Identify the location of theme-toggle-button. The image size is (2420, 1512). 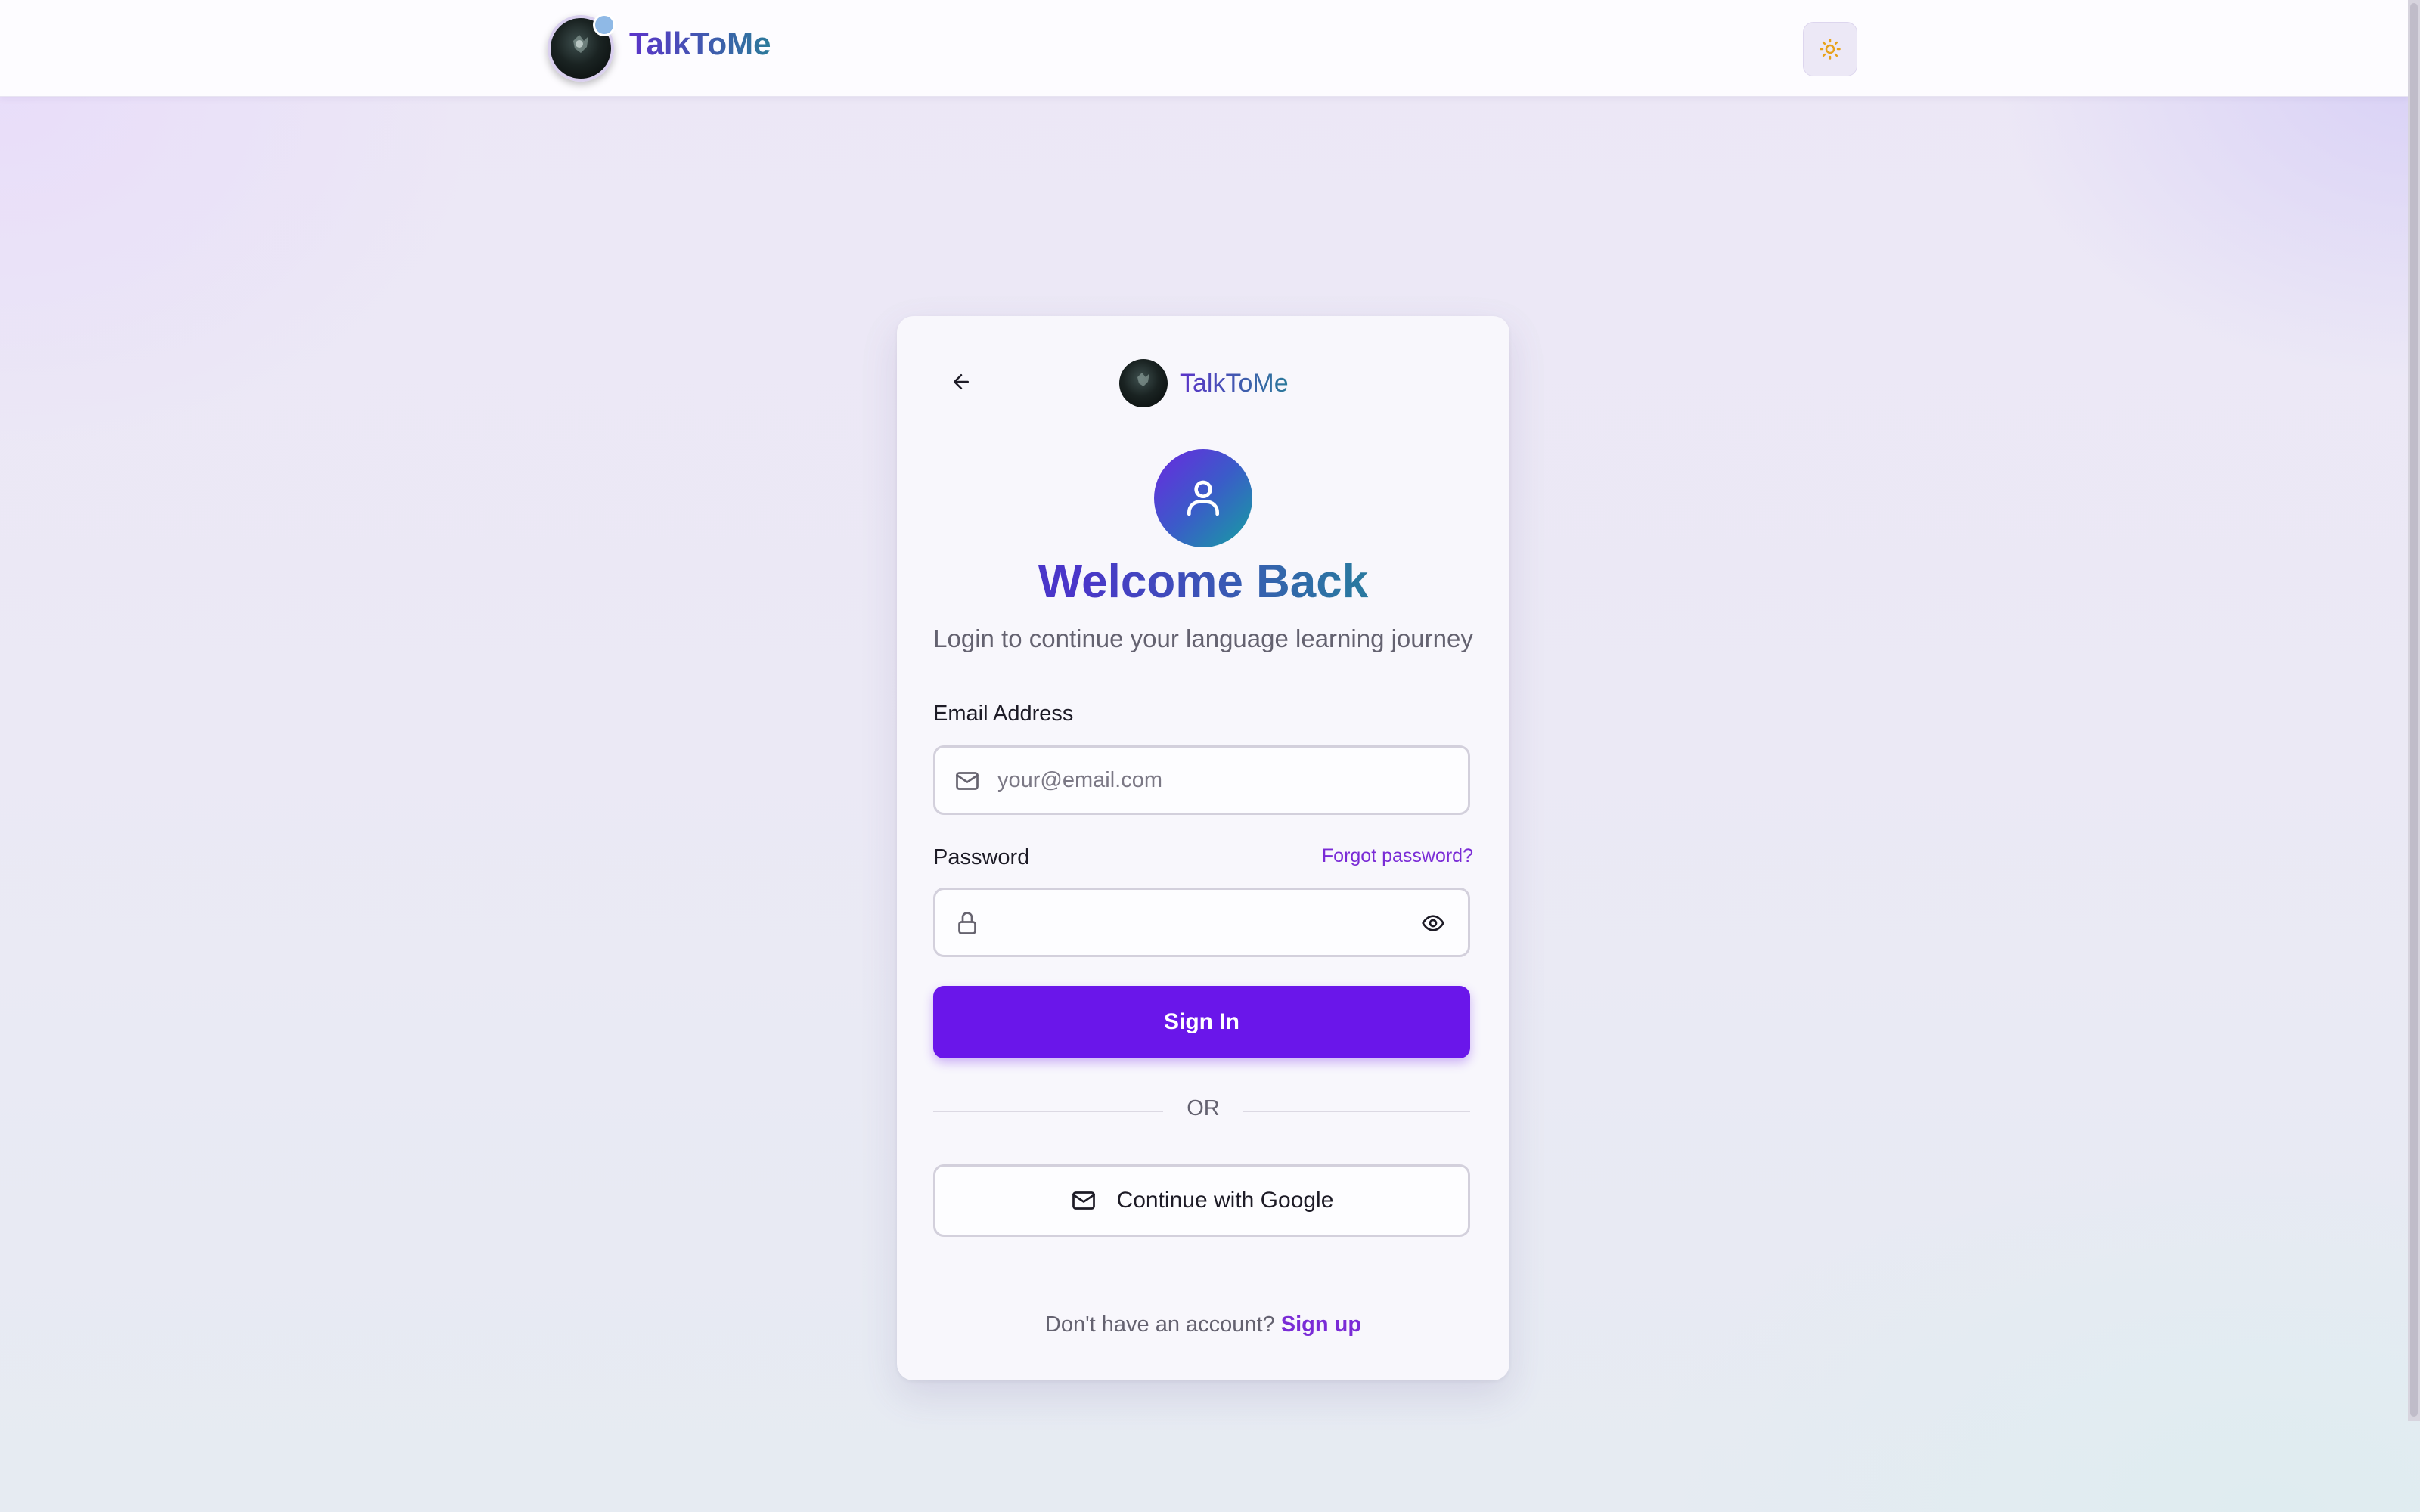
(1830, 49).